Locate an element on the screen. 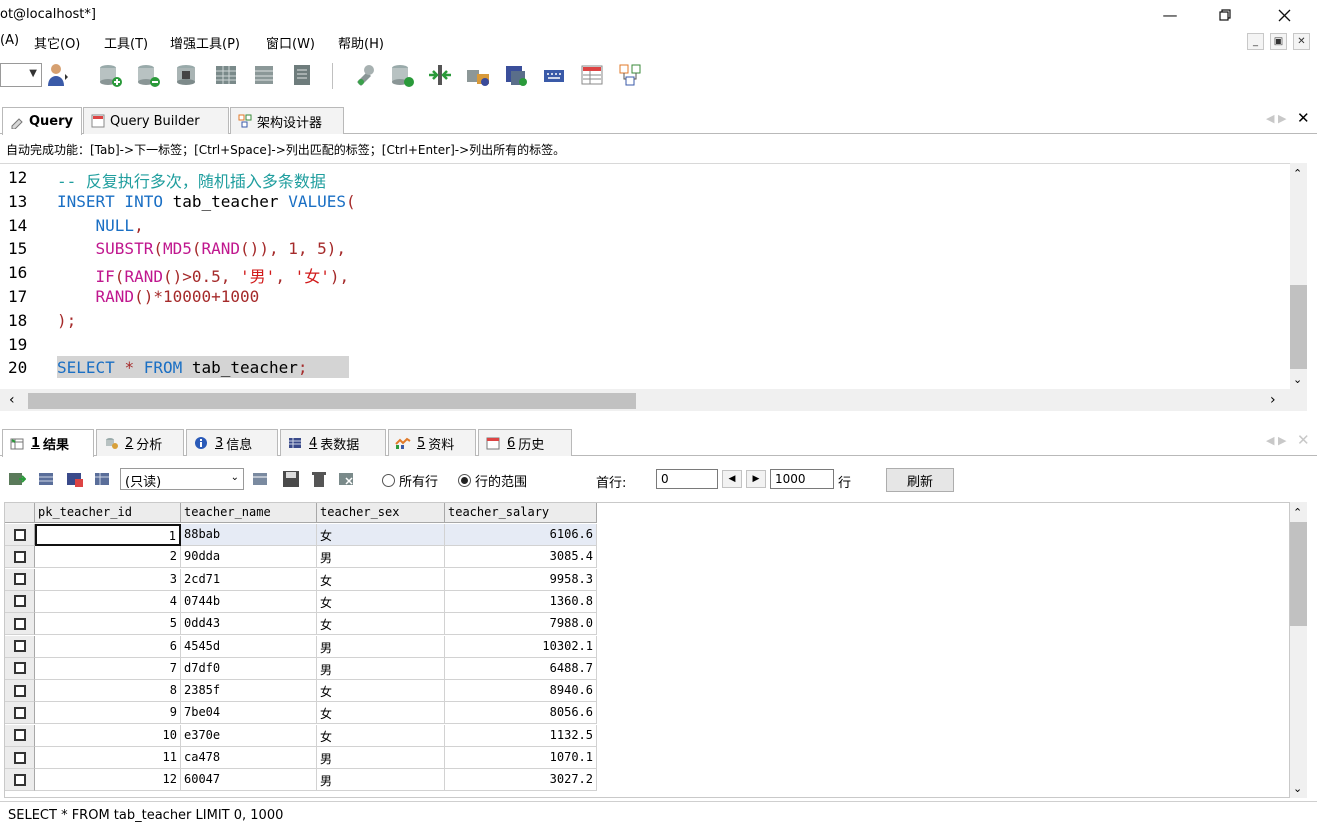 The width and height of the screenshot is (1317, 831). tab-result: 1 结果 is located at coordinates (48, 443).